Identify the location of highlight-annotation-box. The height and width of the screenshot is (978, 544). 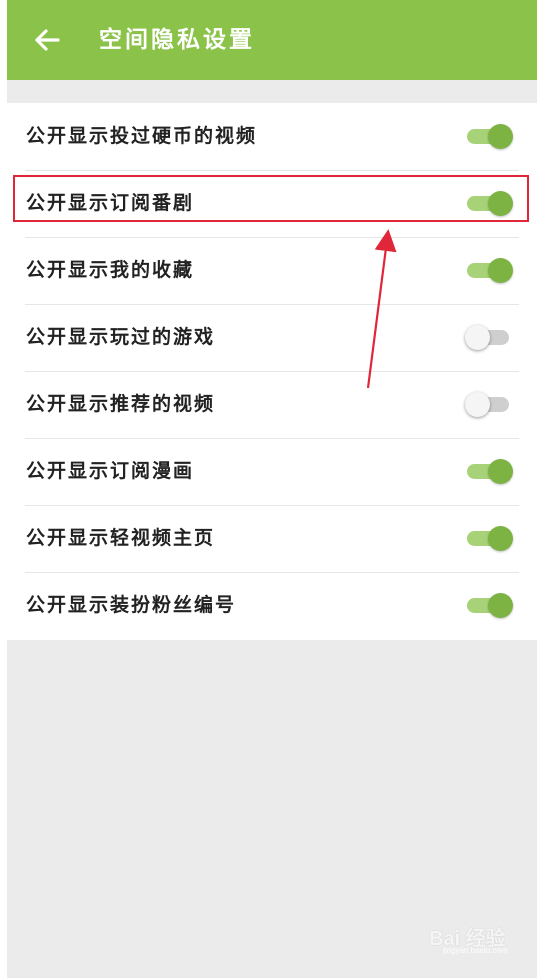
(271, 198).